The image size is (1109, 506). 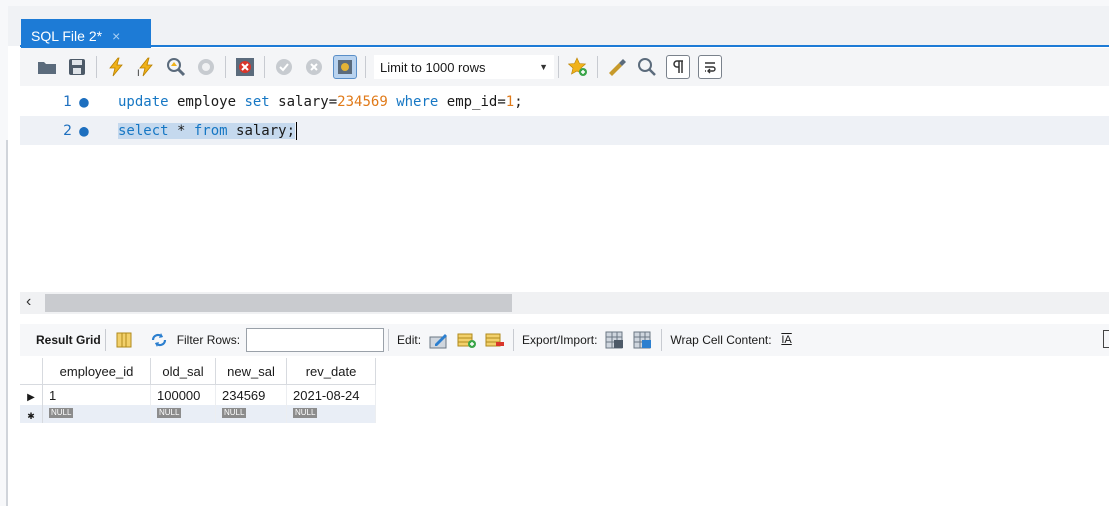 I want to click on code-keyword: update, so click(x=143, y=101).